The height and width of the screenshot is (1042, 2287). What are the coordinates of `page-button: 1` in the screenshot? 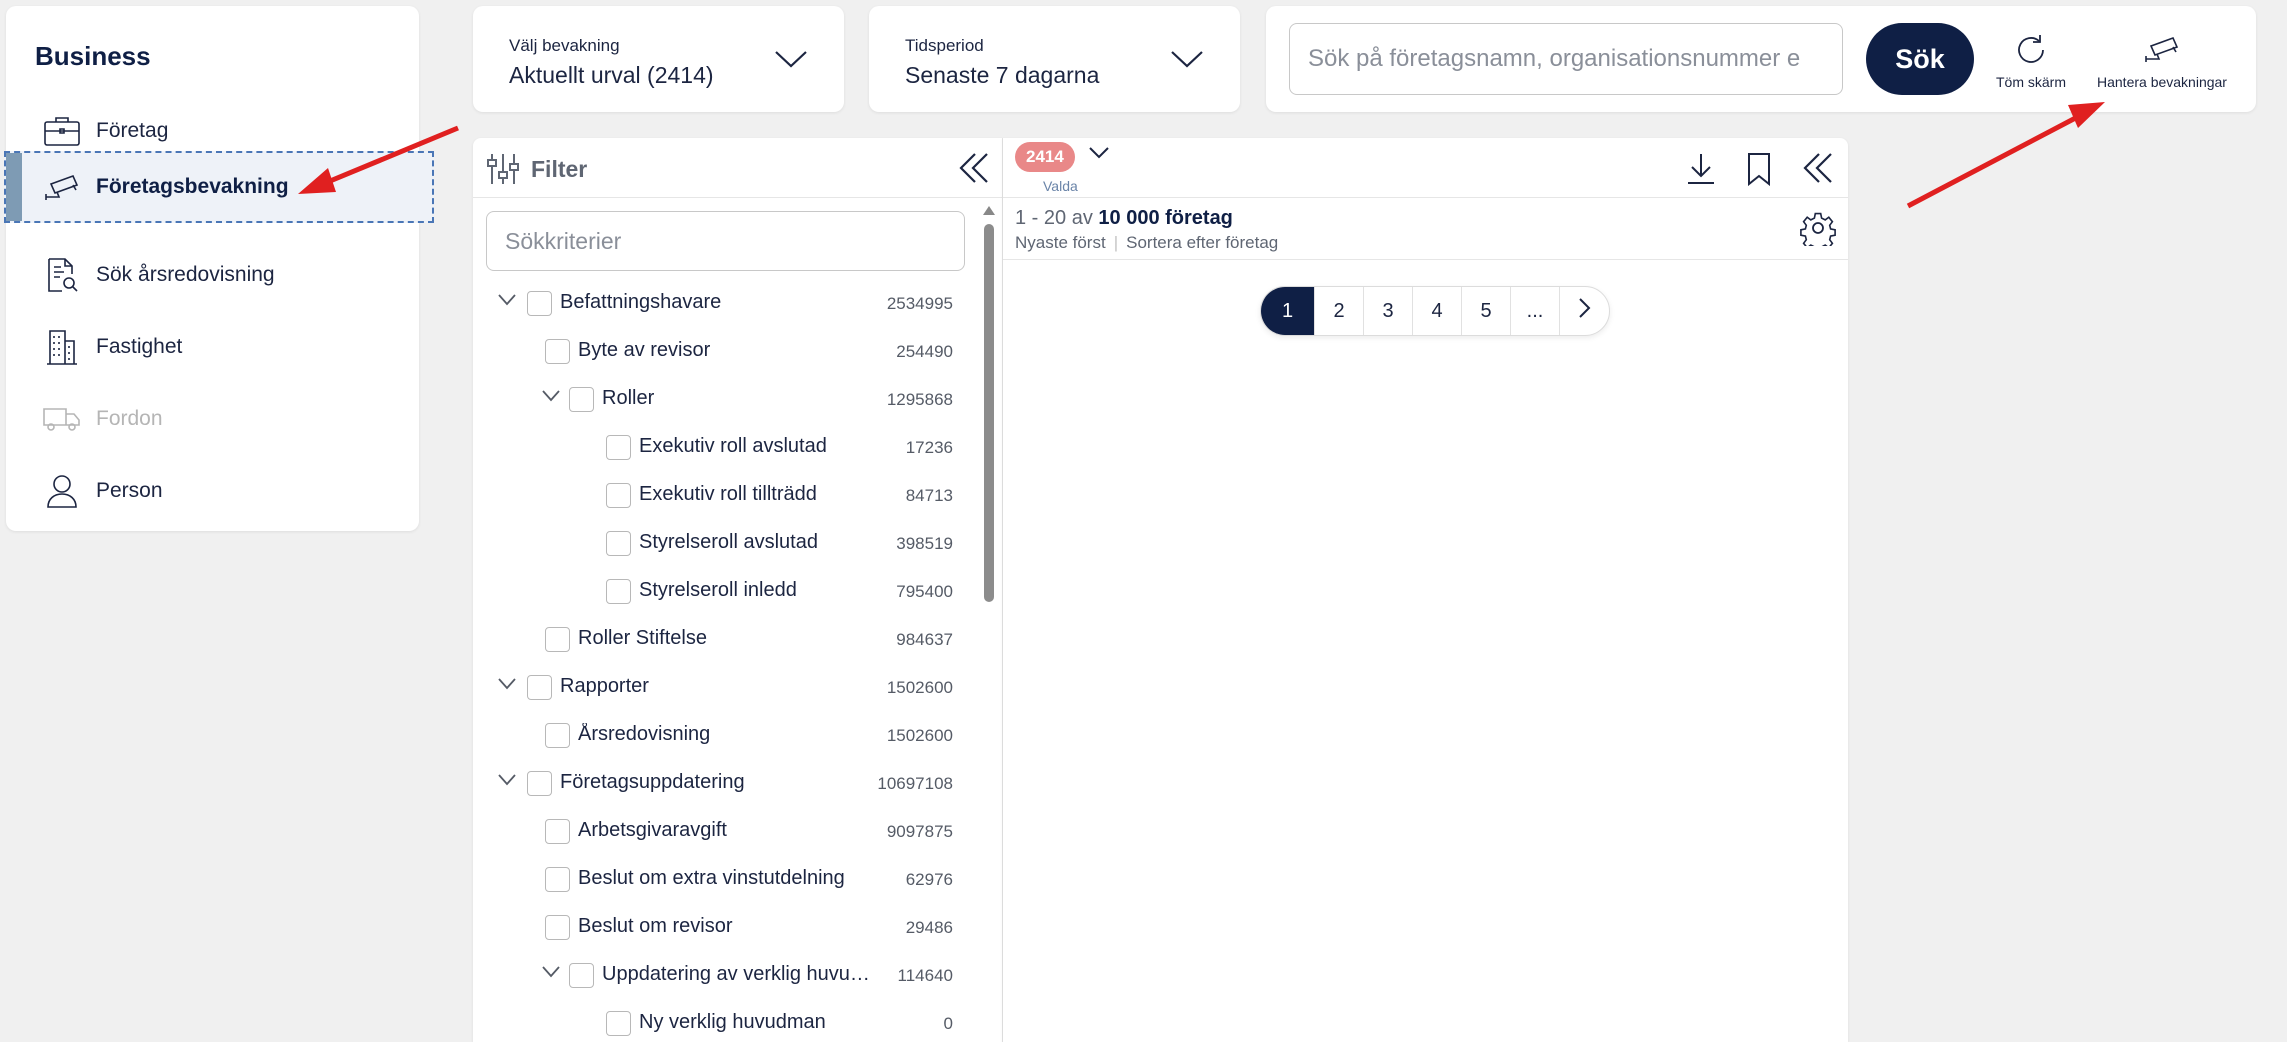 It's located at (1288, 311).